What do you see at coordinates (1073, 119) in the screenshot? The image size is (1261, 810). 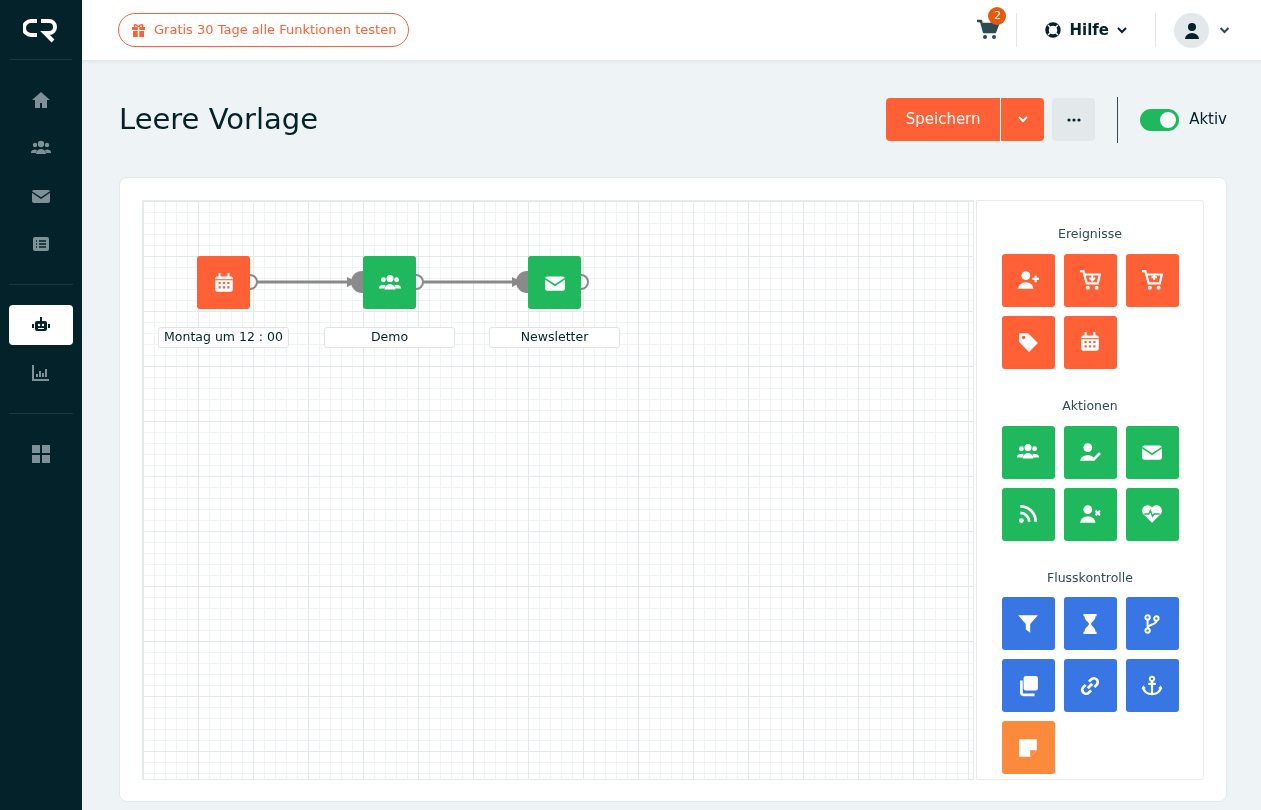 I see `more-icon` at bounding box center [1073, 119].